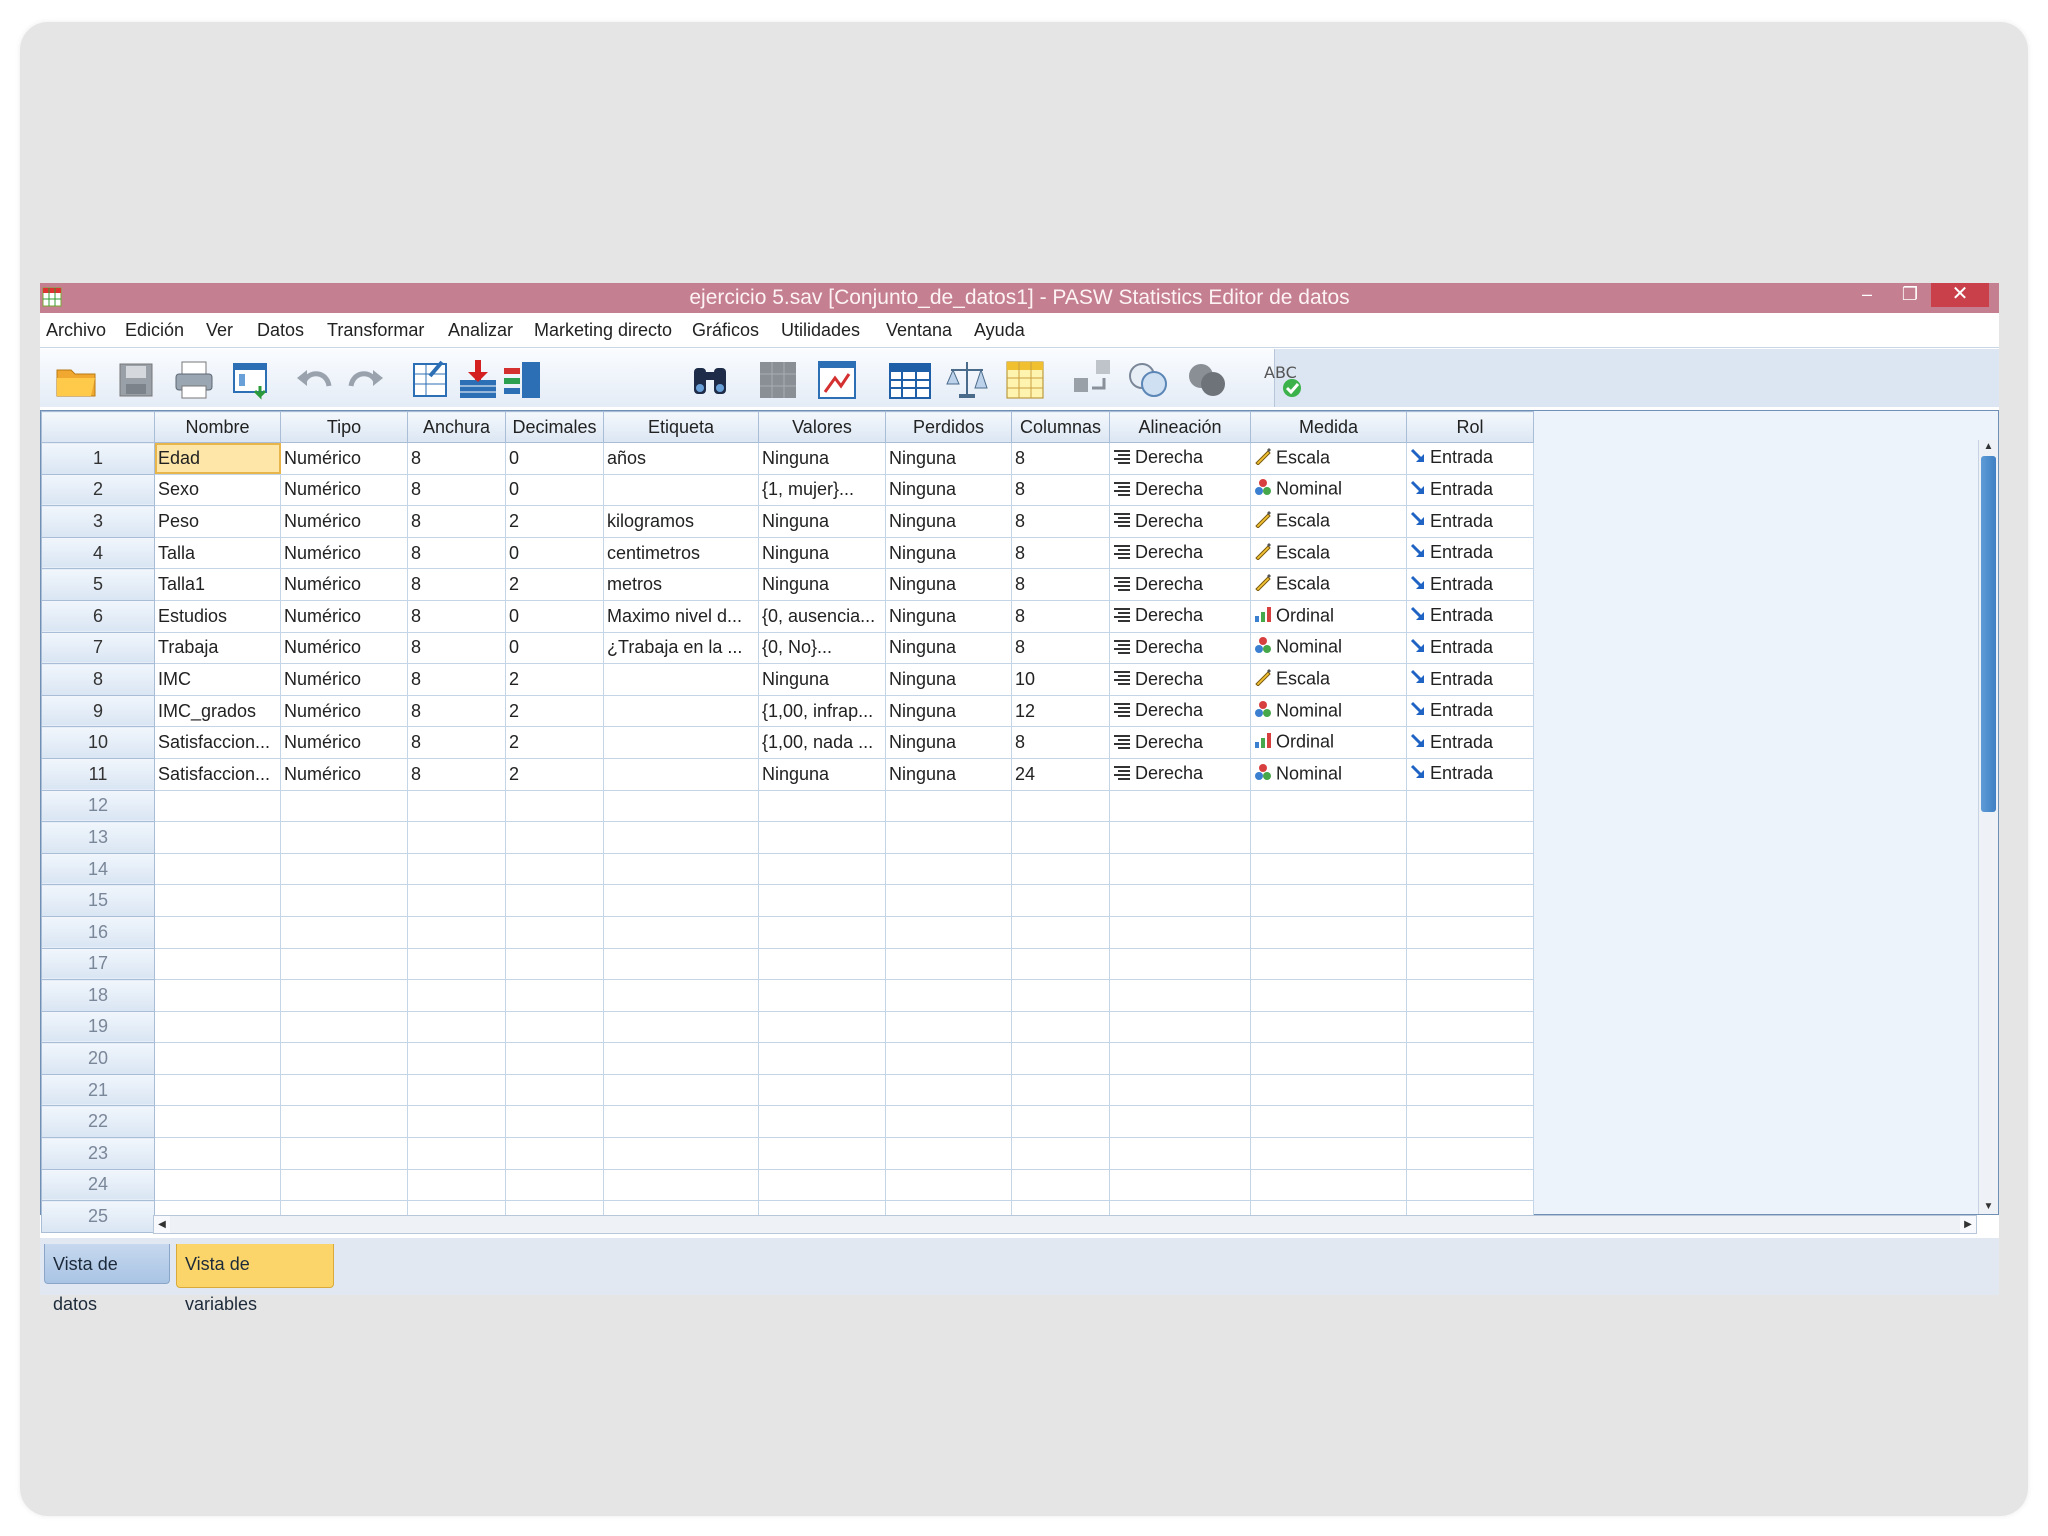 This screenshot has height=1536, width=2048. What do you see at coordinates (1284, 380) in the screenshot?
I see `spell-check-icon: ABC` at bounding box center [1284, 380].